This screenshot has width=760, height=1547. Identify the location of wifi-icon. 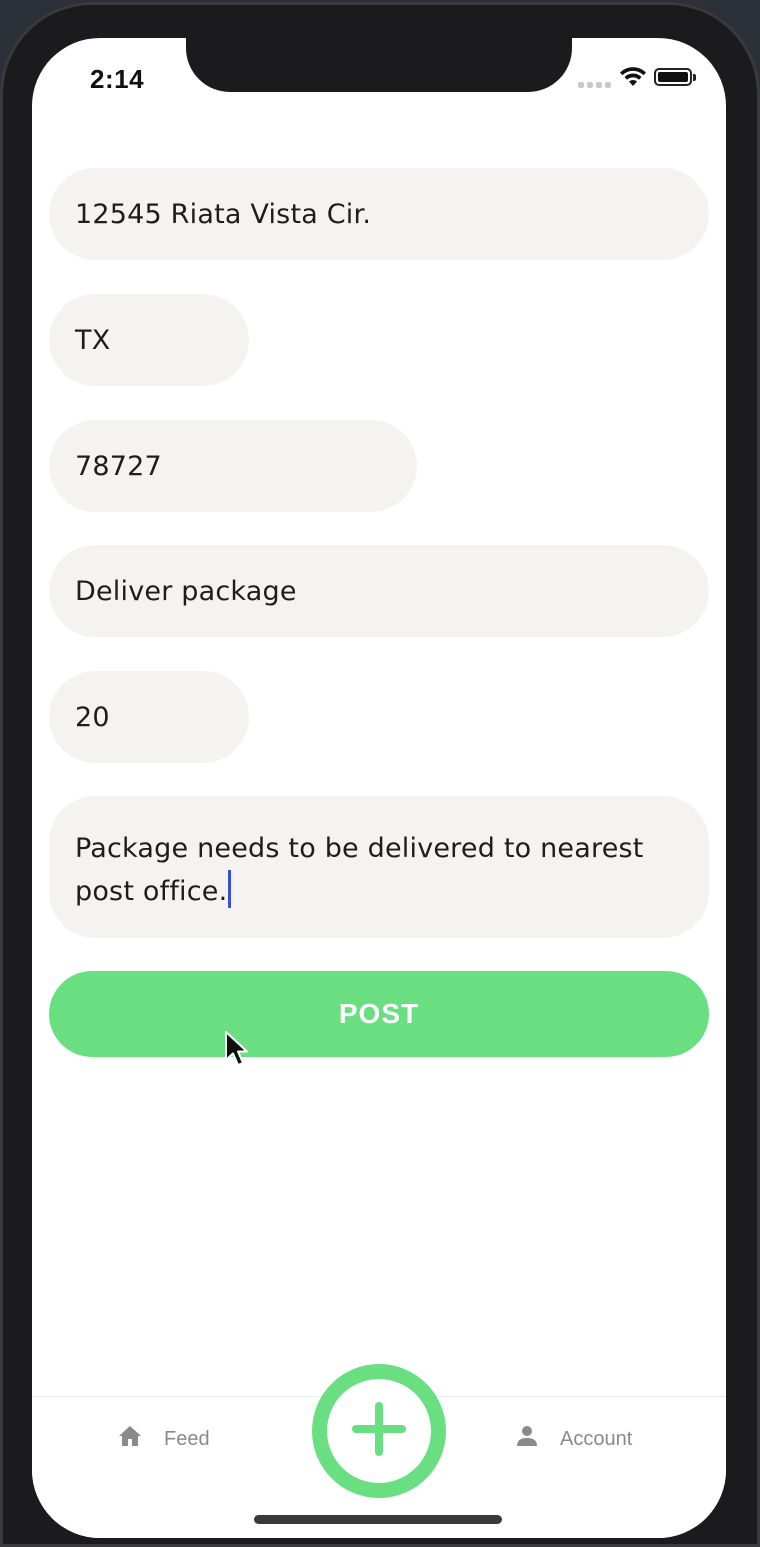
(633, 79).